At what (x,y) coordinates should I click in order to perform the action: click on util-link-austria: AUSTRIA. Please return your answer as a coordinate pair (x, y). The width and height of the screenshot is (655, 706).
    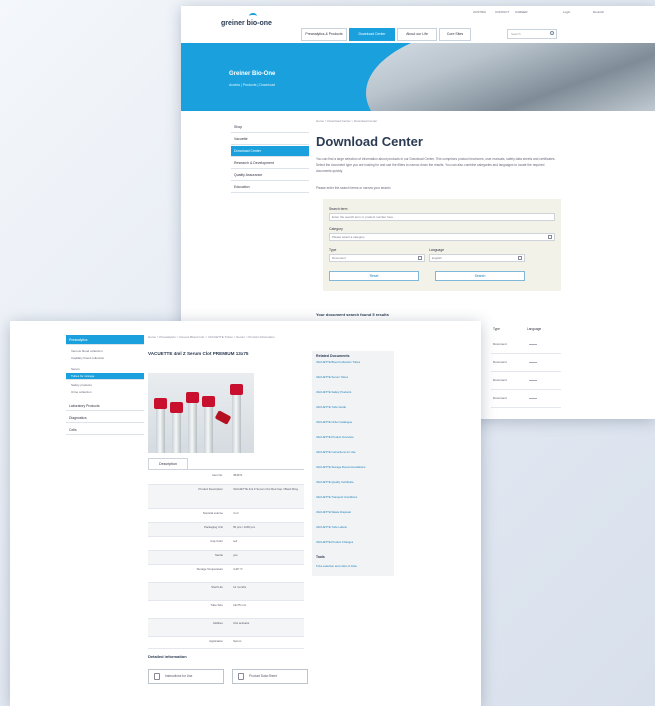
    Looking at the image, I should click on (479, 12).